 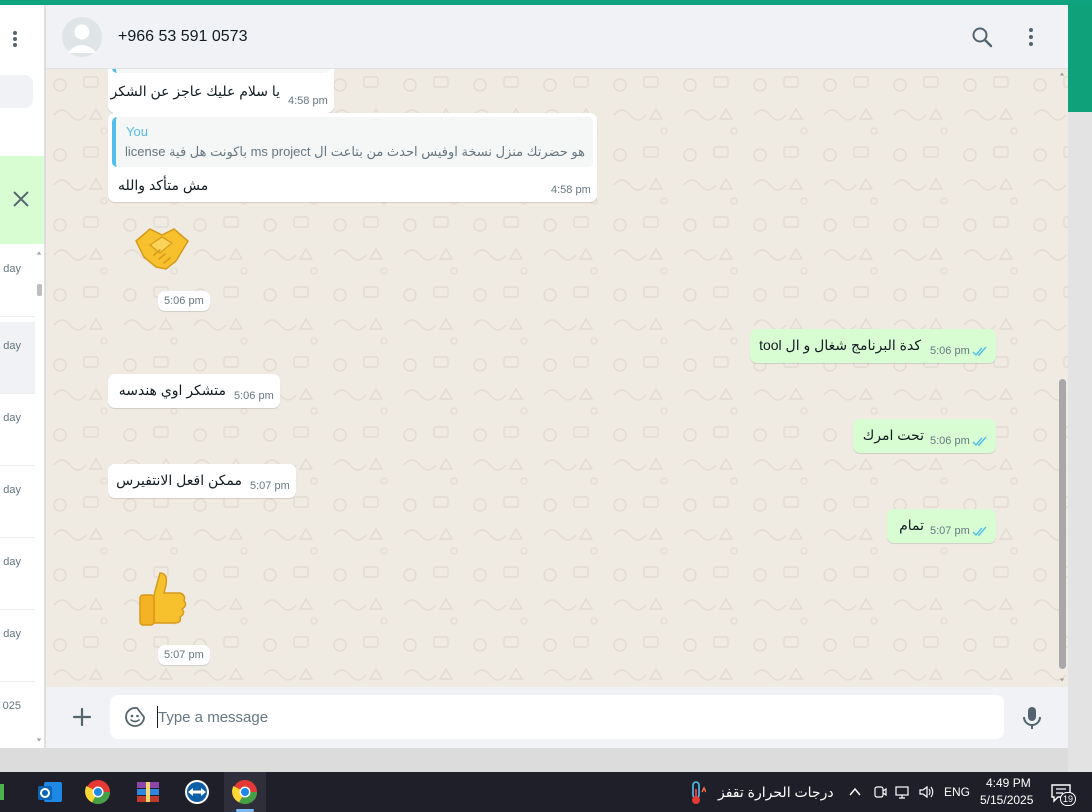 What do you see at coordinates (855, 792) in the screenshot?
I see `chevron-up-icon` at bounding box center [855, 792].